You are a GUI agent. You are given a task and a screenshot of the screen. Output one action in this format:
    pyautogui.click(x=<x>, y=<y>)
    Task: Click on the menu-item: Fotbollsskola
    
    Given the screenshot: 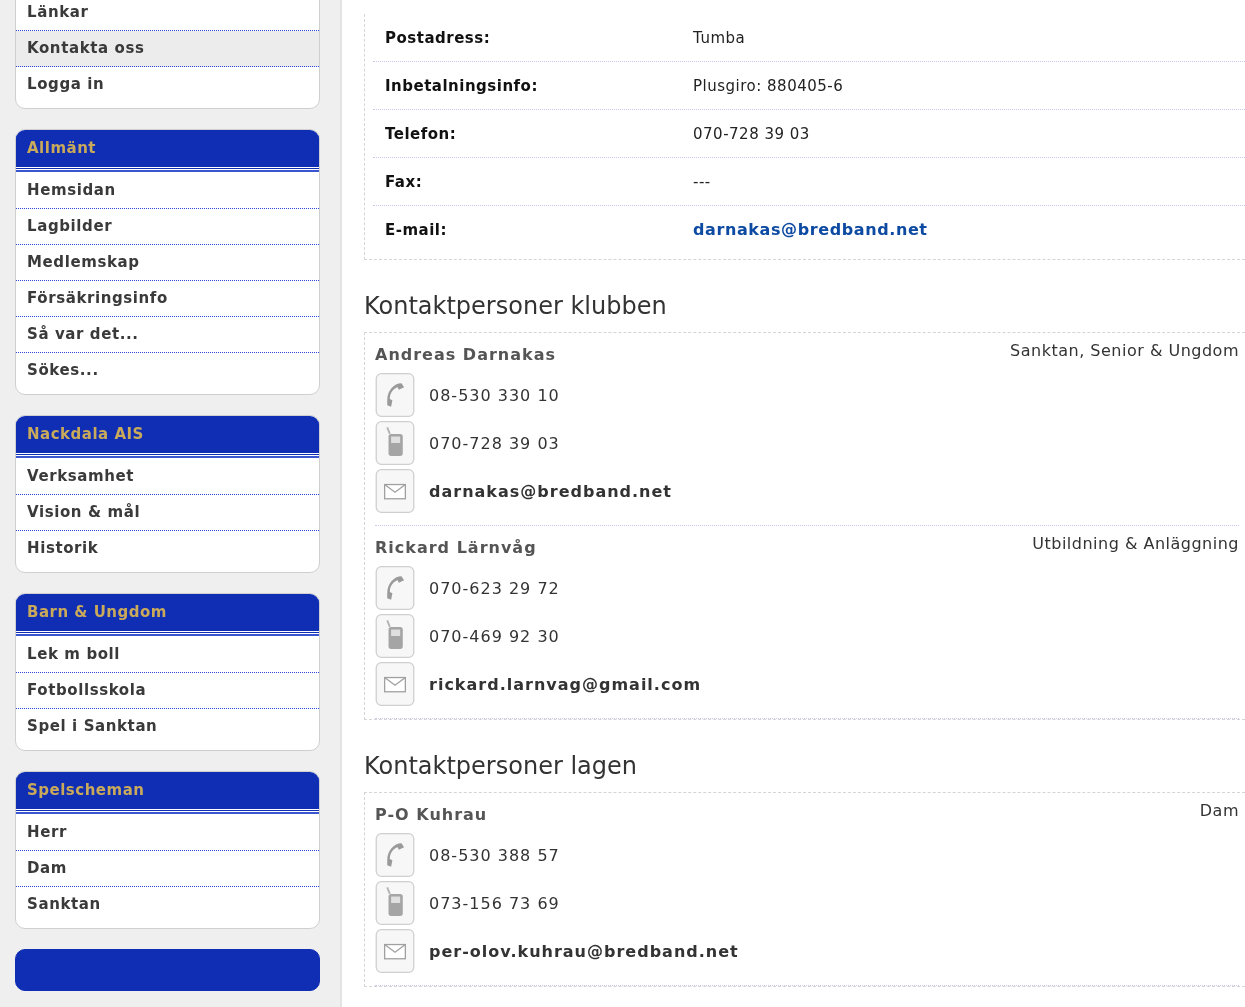 What is the action you would take?
    pyautogui.click(x=167, y=691)
    